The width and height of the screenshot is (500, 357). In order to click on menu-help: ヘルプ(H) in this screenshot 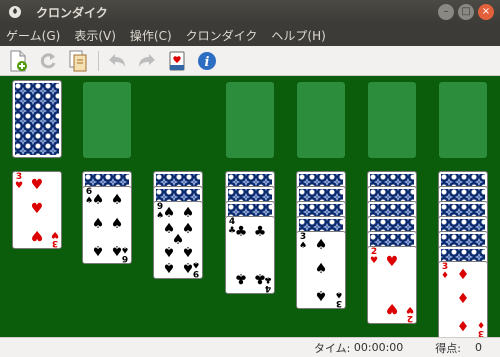, I will do `click(298, 35)`.